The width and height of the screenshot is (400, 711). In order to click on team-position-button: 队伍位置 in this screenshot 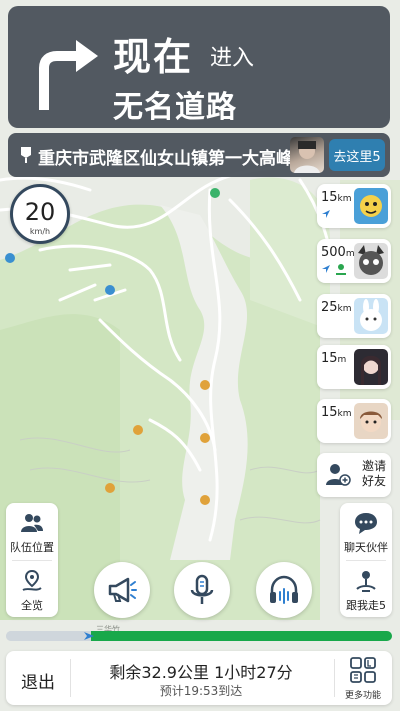, I will do `click(32, 531)`.